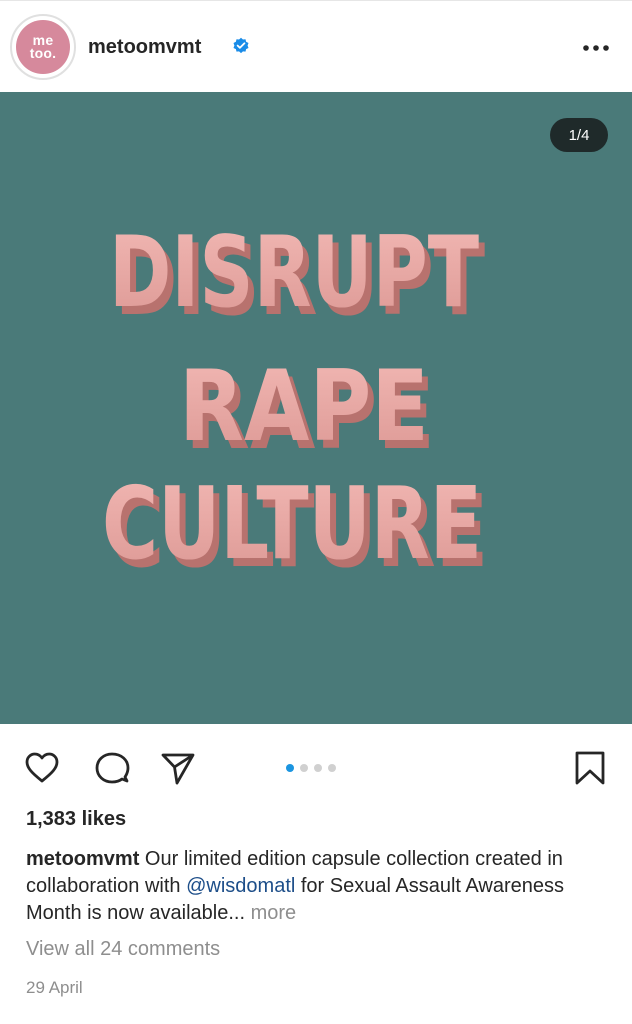 This screenshot has width=632, height=1024. What do you see at coordinates (76, 819) in the screenshot?
I see `likes-count: 1,383 likes` at bounding box center [76, 819].